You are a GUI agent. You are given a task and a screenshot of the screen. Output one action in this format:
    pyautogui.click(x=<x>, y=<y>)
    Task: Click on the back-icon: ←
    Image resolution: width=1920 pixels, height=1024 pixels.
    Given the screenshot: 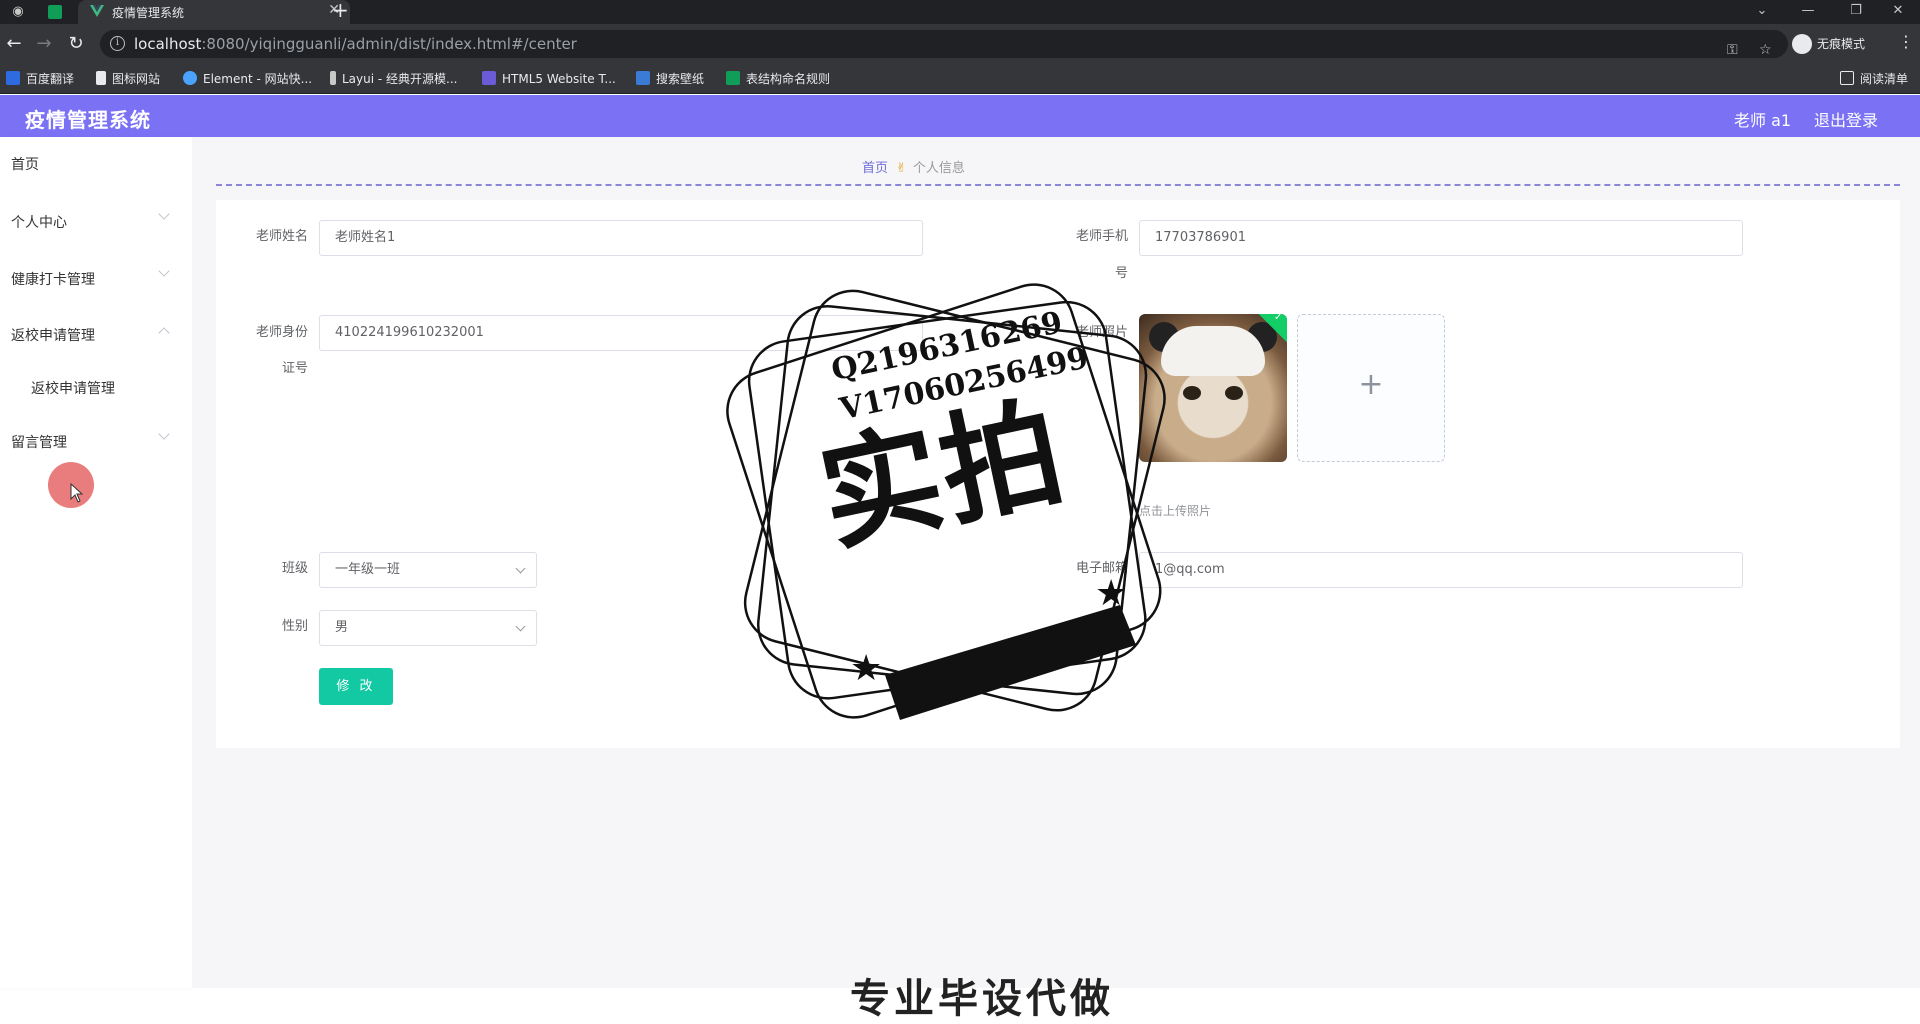 What is the action you would take?
    pyautogui.click(x=14, y=44)
    